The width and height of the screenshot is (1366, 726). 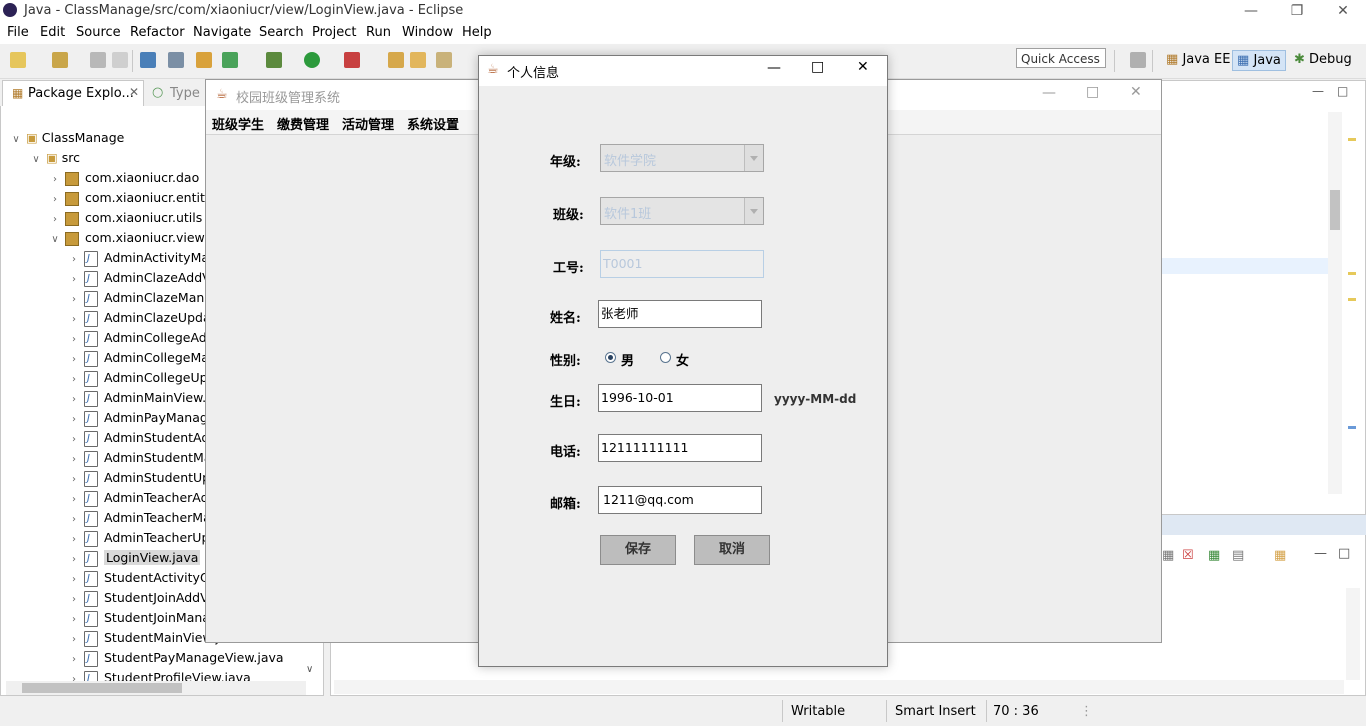 I want to click on close-tab-icon: ✕, so click(x=134, y=92).